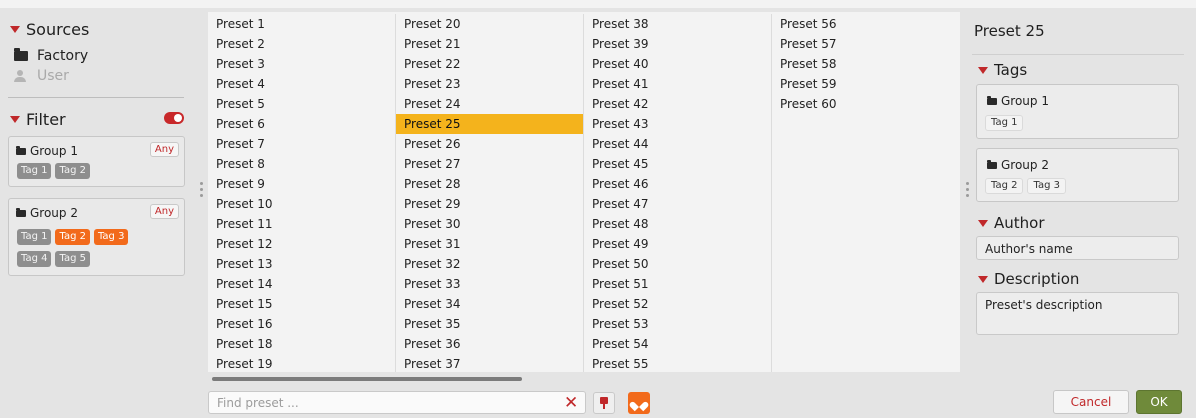 This screenshot has height=418, width=1196. Describe the element at coordinates (489, 204) in the screenshot. I see `preset-item: Preset 29` at that location.